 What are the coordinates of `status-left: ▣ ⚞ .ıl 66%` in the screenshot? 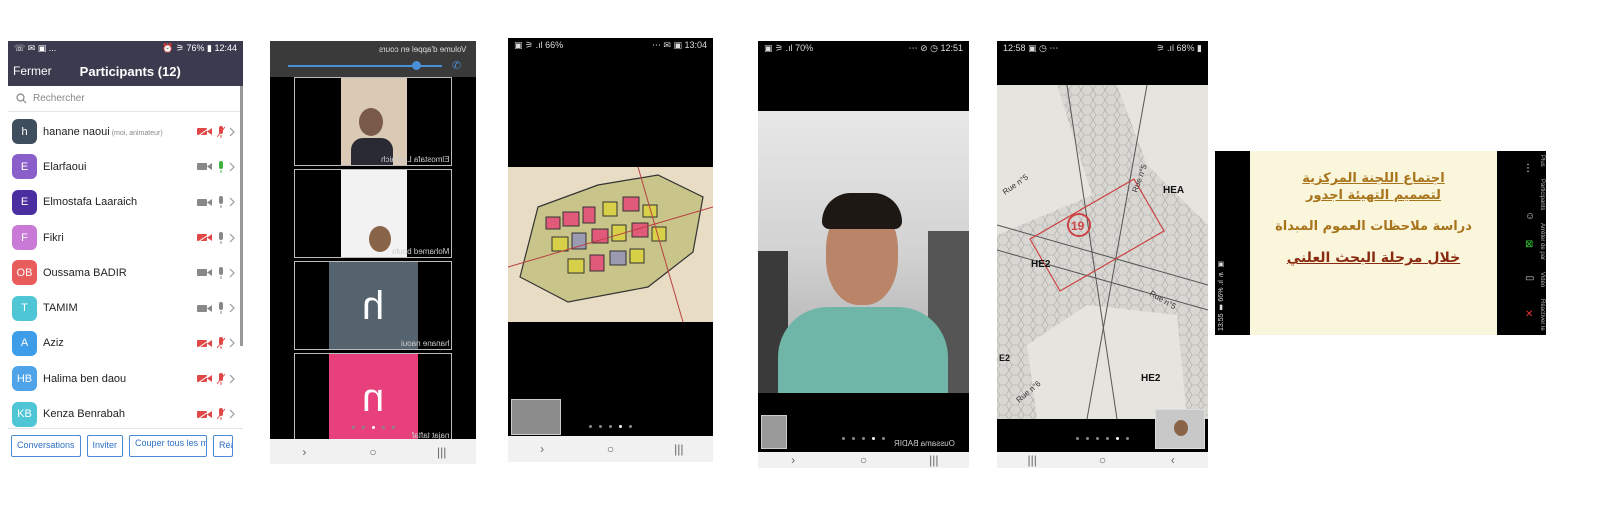 It's located at (539, 45).